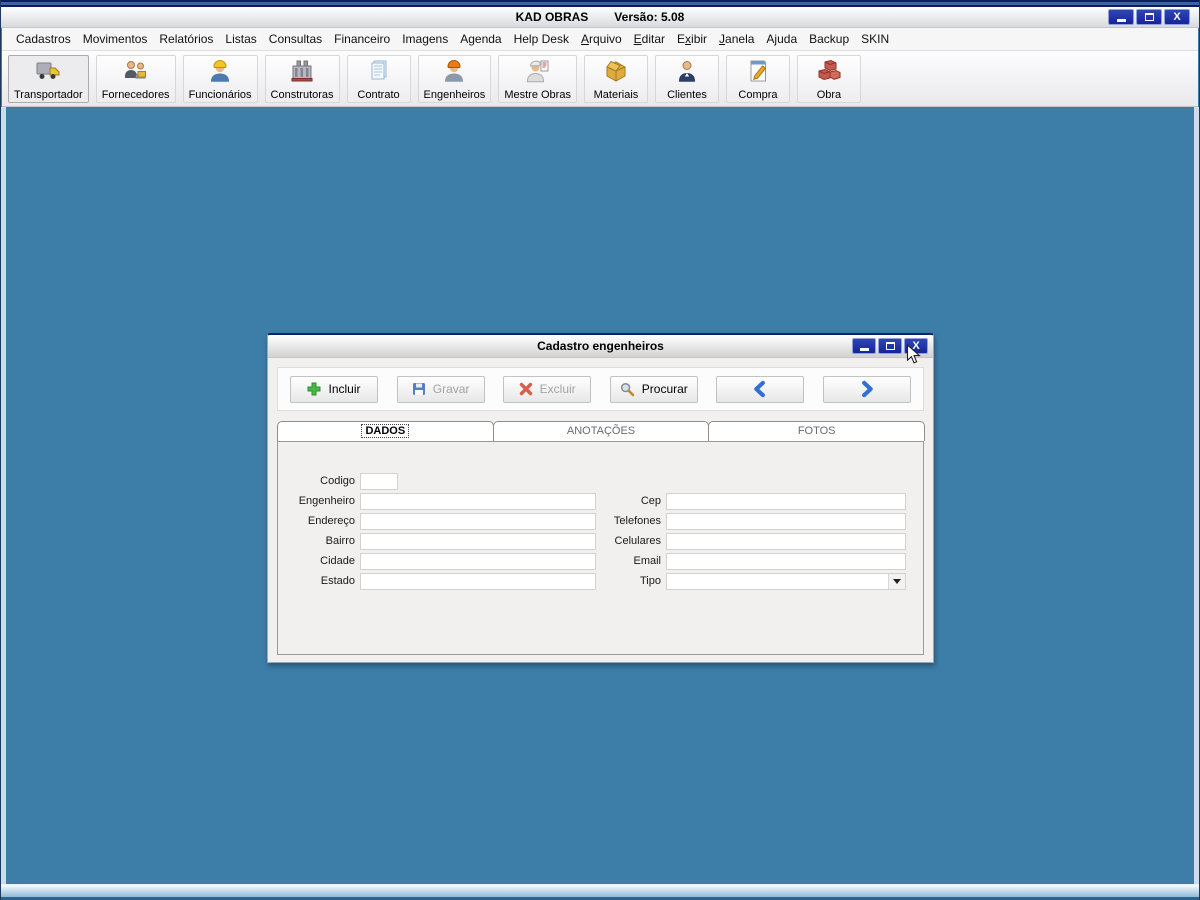 The height and width of the screenshot is (900, 1200). What do you see at coordinates (340, 541) in the screenshot?
I see `bairro-label: Bairro` at bounding box center [340, 541].